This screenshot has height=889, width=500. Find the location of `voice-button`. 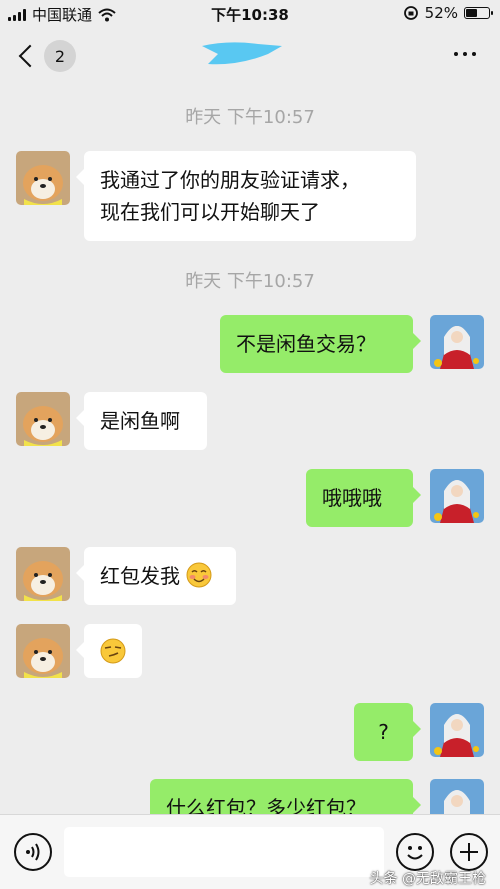

voice-button is located at coordinates (33, 852).